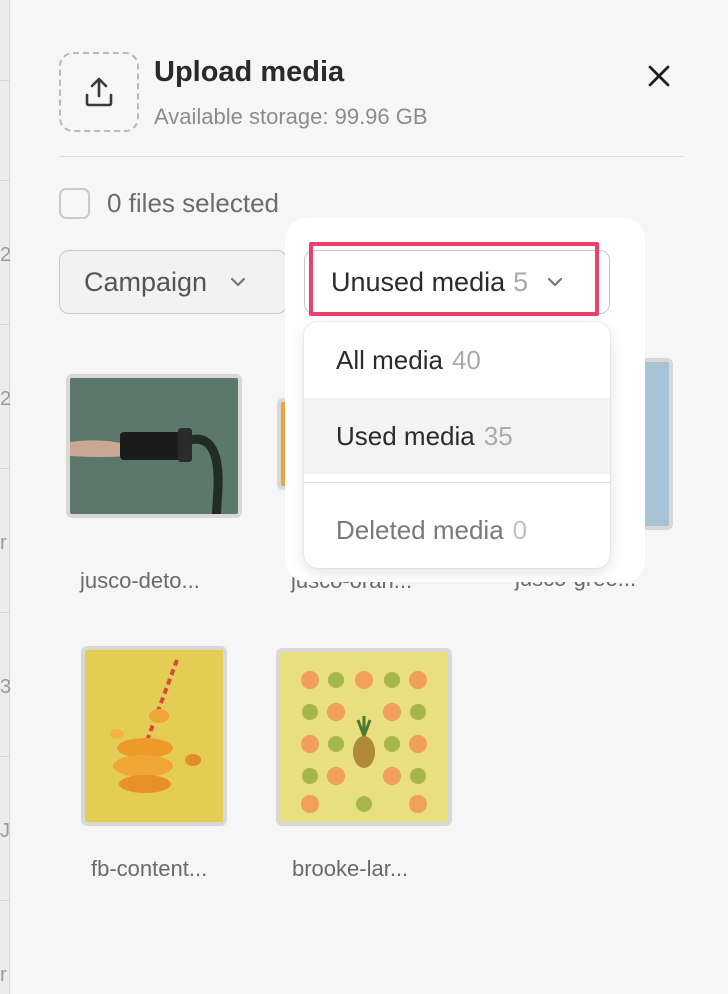 This screenshot has width=728, height=994. I want to click on menu-item-label: All media, so click(389, 359).